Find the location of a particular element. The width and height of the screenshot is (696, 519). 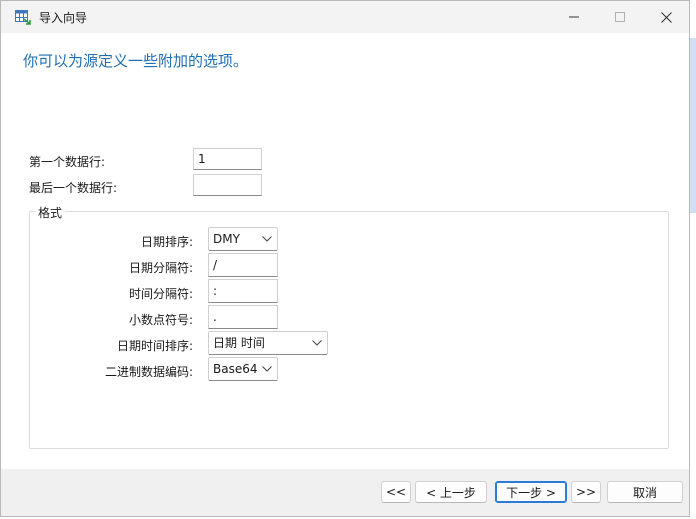

title-bar: 导入向导 is located at coordinates (345, 17).